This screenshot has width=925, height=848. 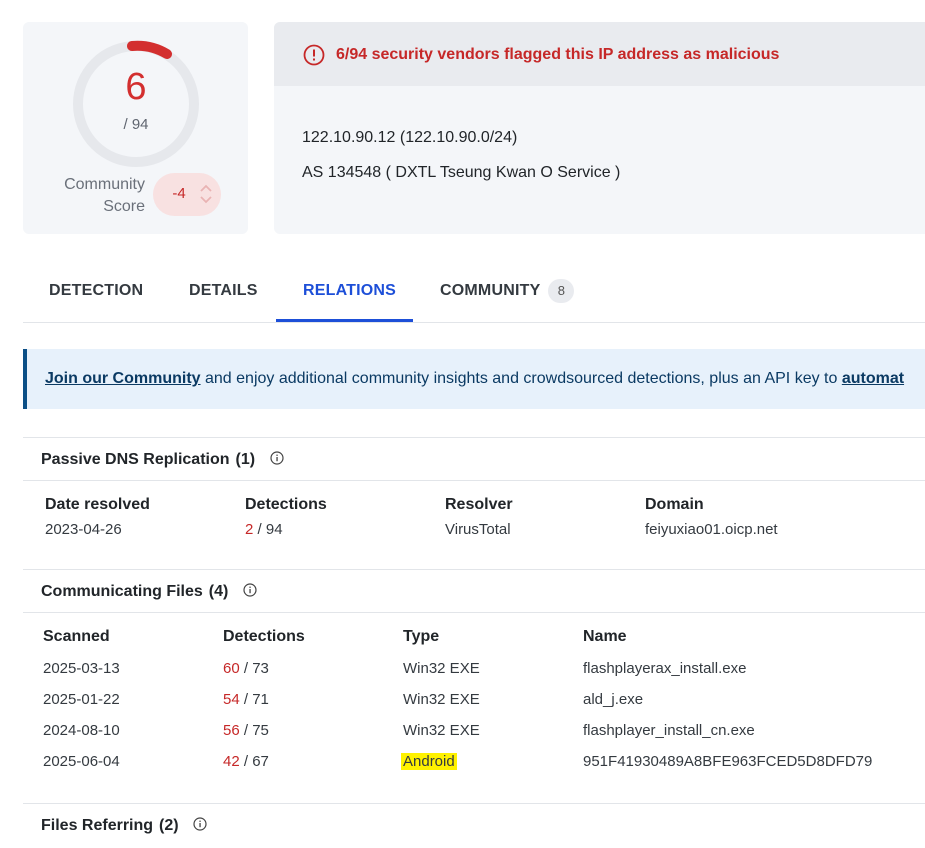 I want to click on section-title: Communicating Files (4), so click(x=149, y=592).